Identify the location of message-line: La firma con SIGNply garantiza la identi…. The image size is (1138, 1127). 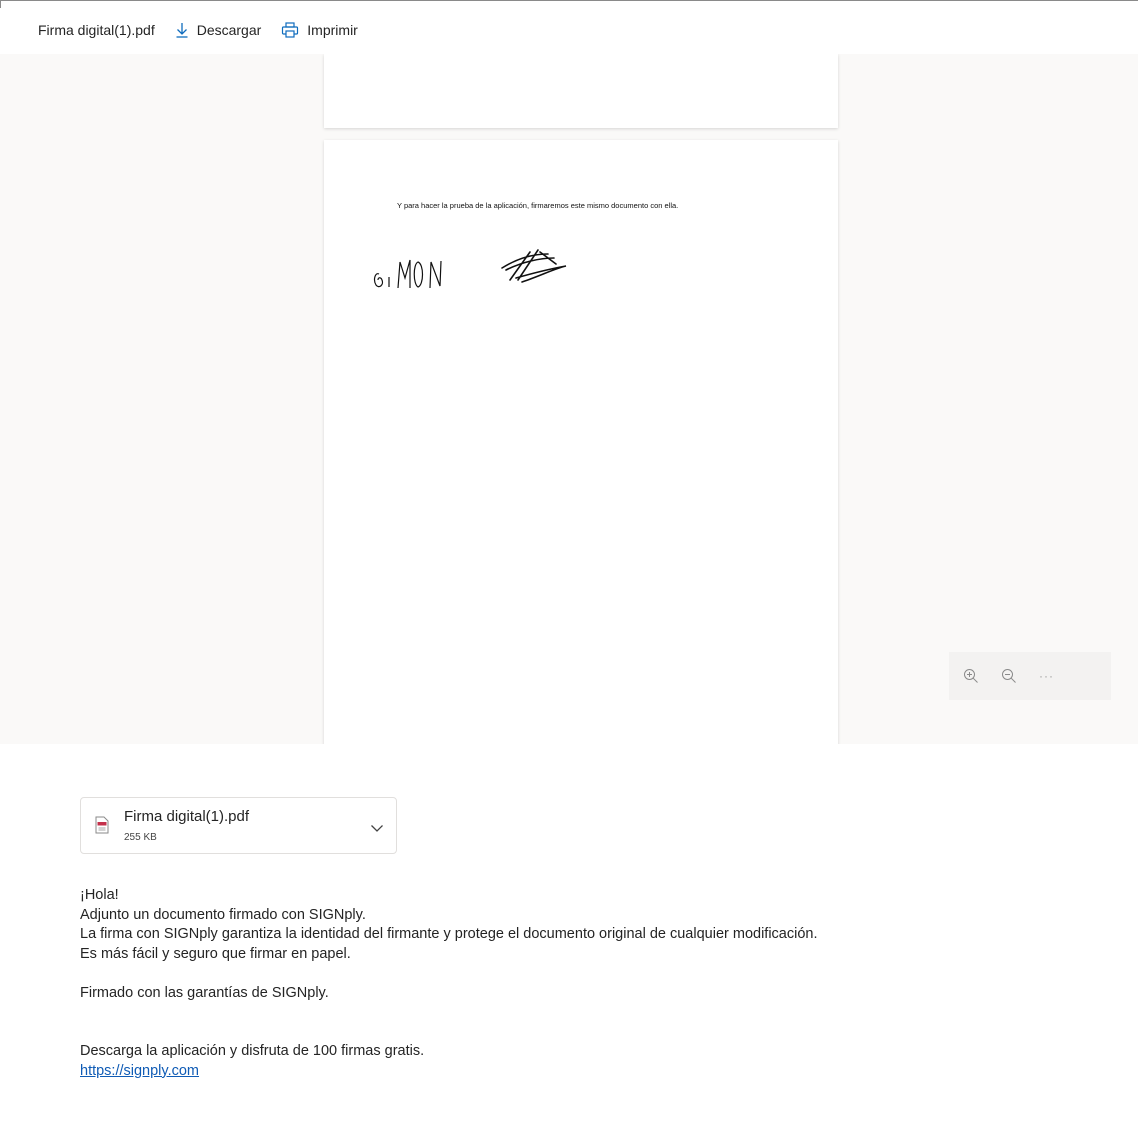
(449, 934).